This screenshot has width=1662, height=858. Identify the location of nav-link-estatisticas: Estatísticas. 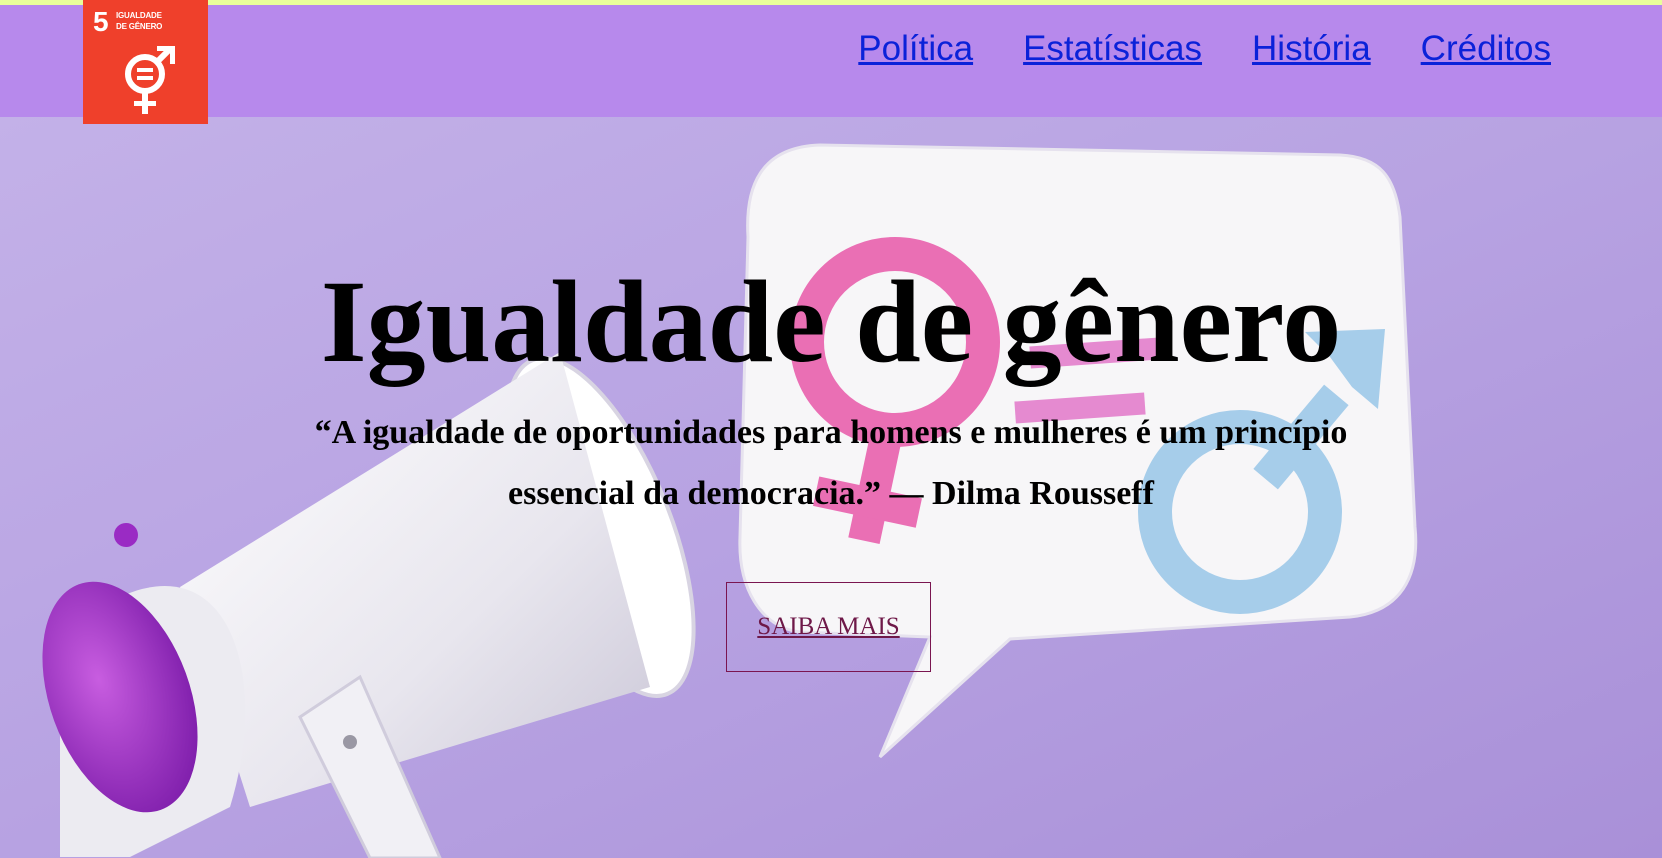
(1112, 49).